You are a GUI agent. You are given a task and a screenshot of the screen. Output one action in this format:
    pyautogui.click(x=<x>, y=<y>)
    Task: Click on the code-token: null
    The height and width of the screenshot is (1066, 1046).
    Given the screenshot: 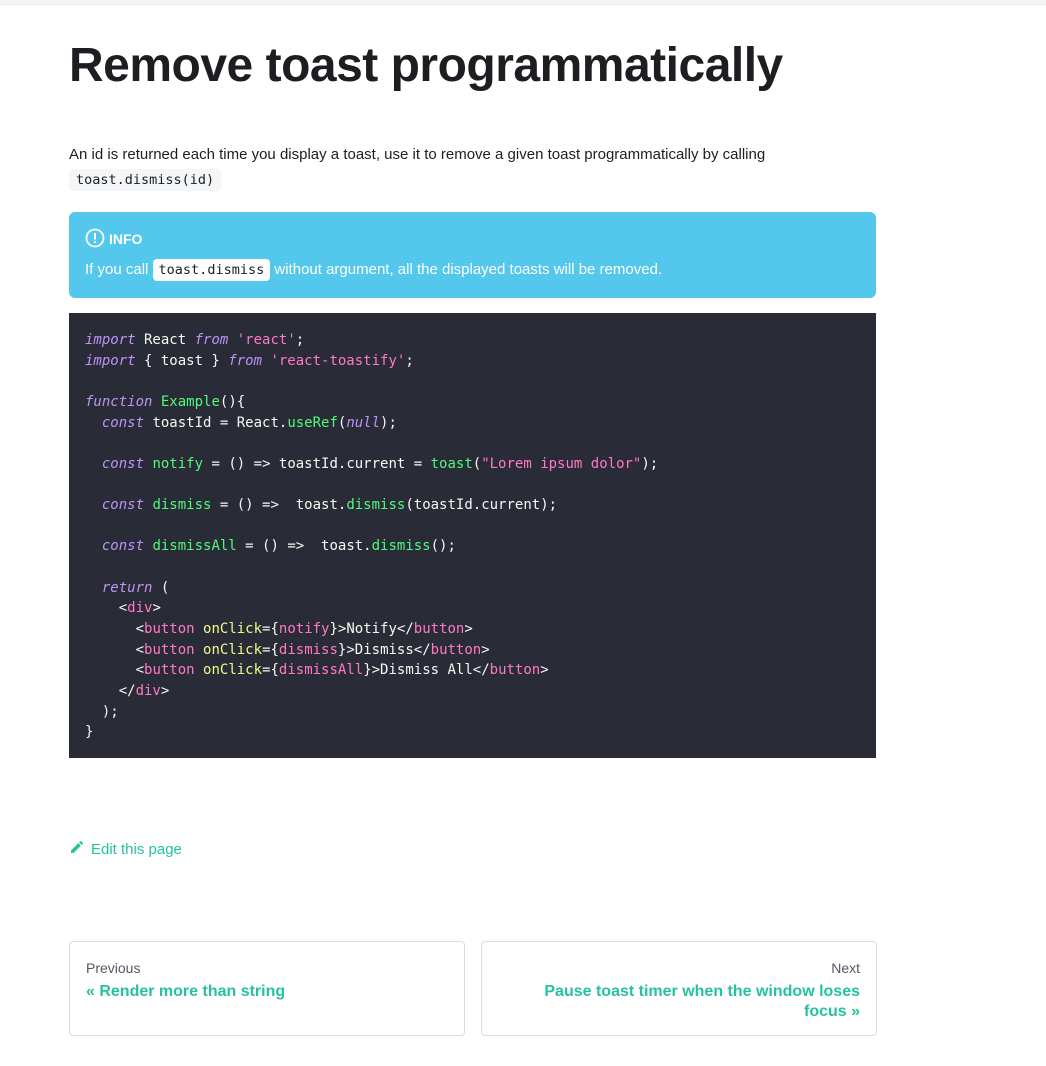 What is the action you would take?
    pyautogui.click(x=363, y=422)
    